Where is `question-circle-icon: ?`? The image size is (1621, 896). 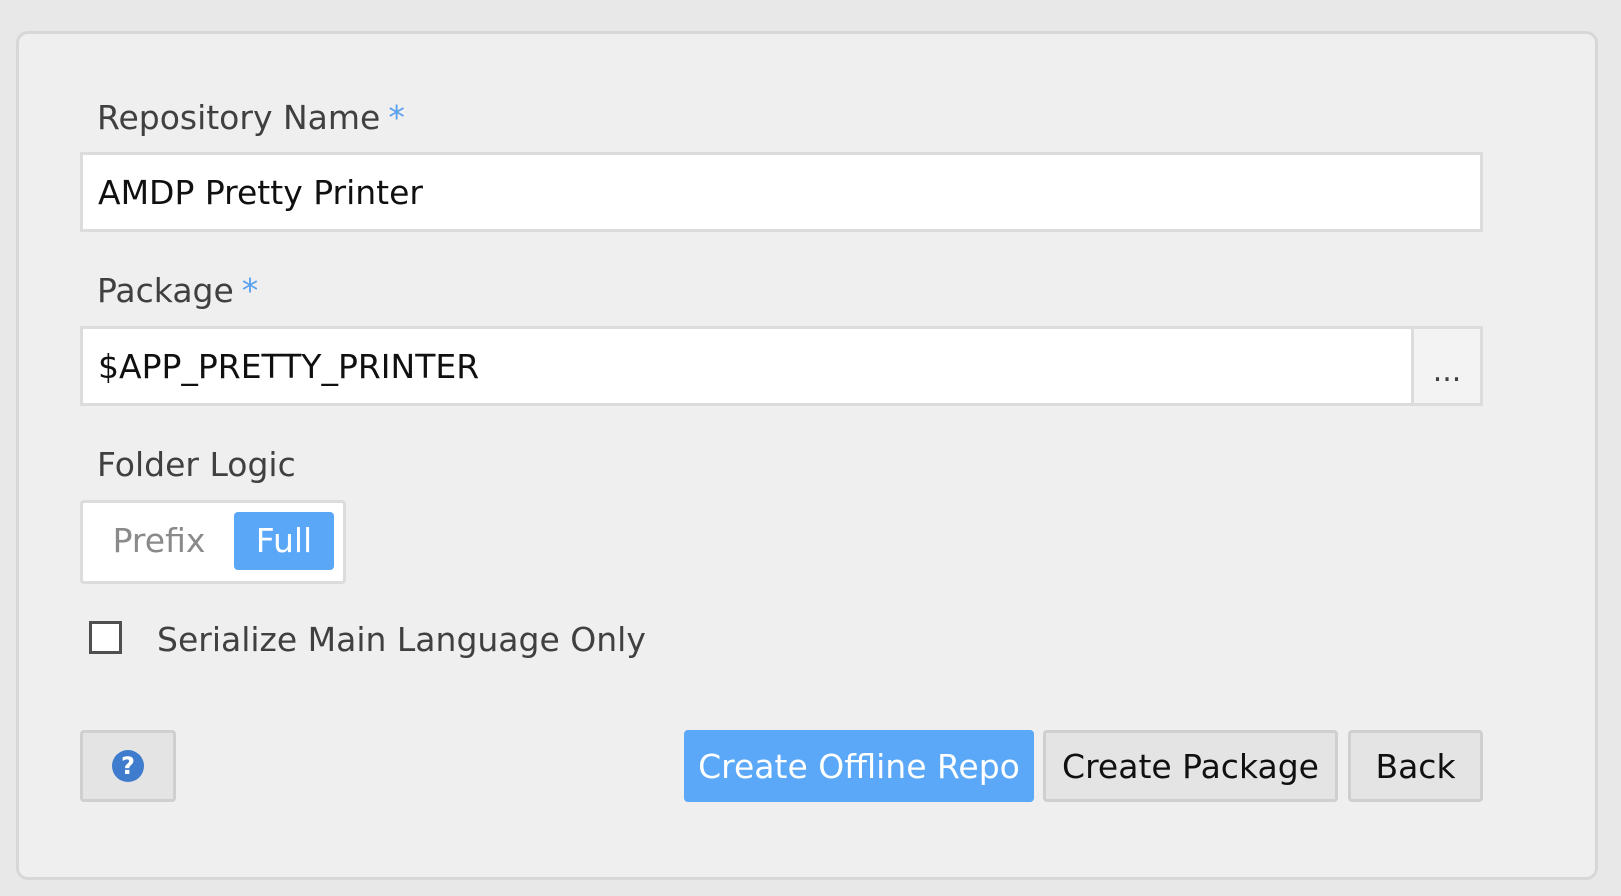
question-circle-icon: ? is located at coordinates (128, 766).